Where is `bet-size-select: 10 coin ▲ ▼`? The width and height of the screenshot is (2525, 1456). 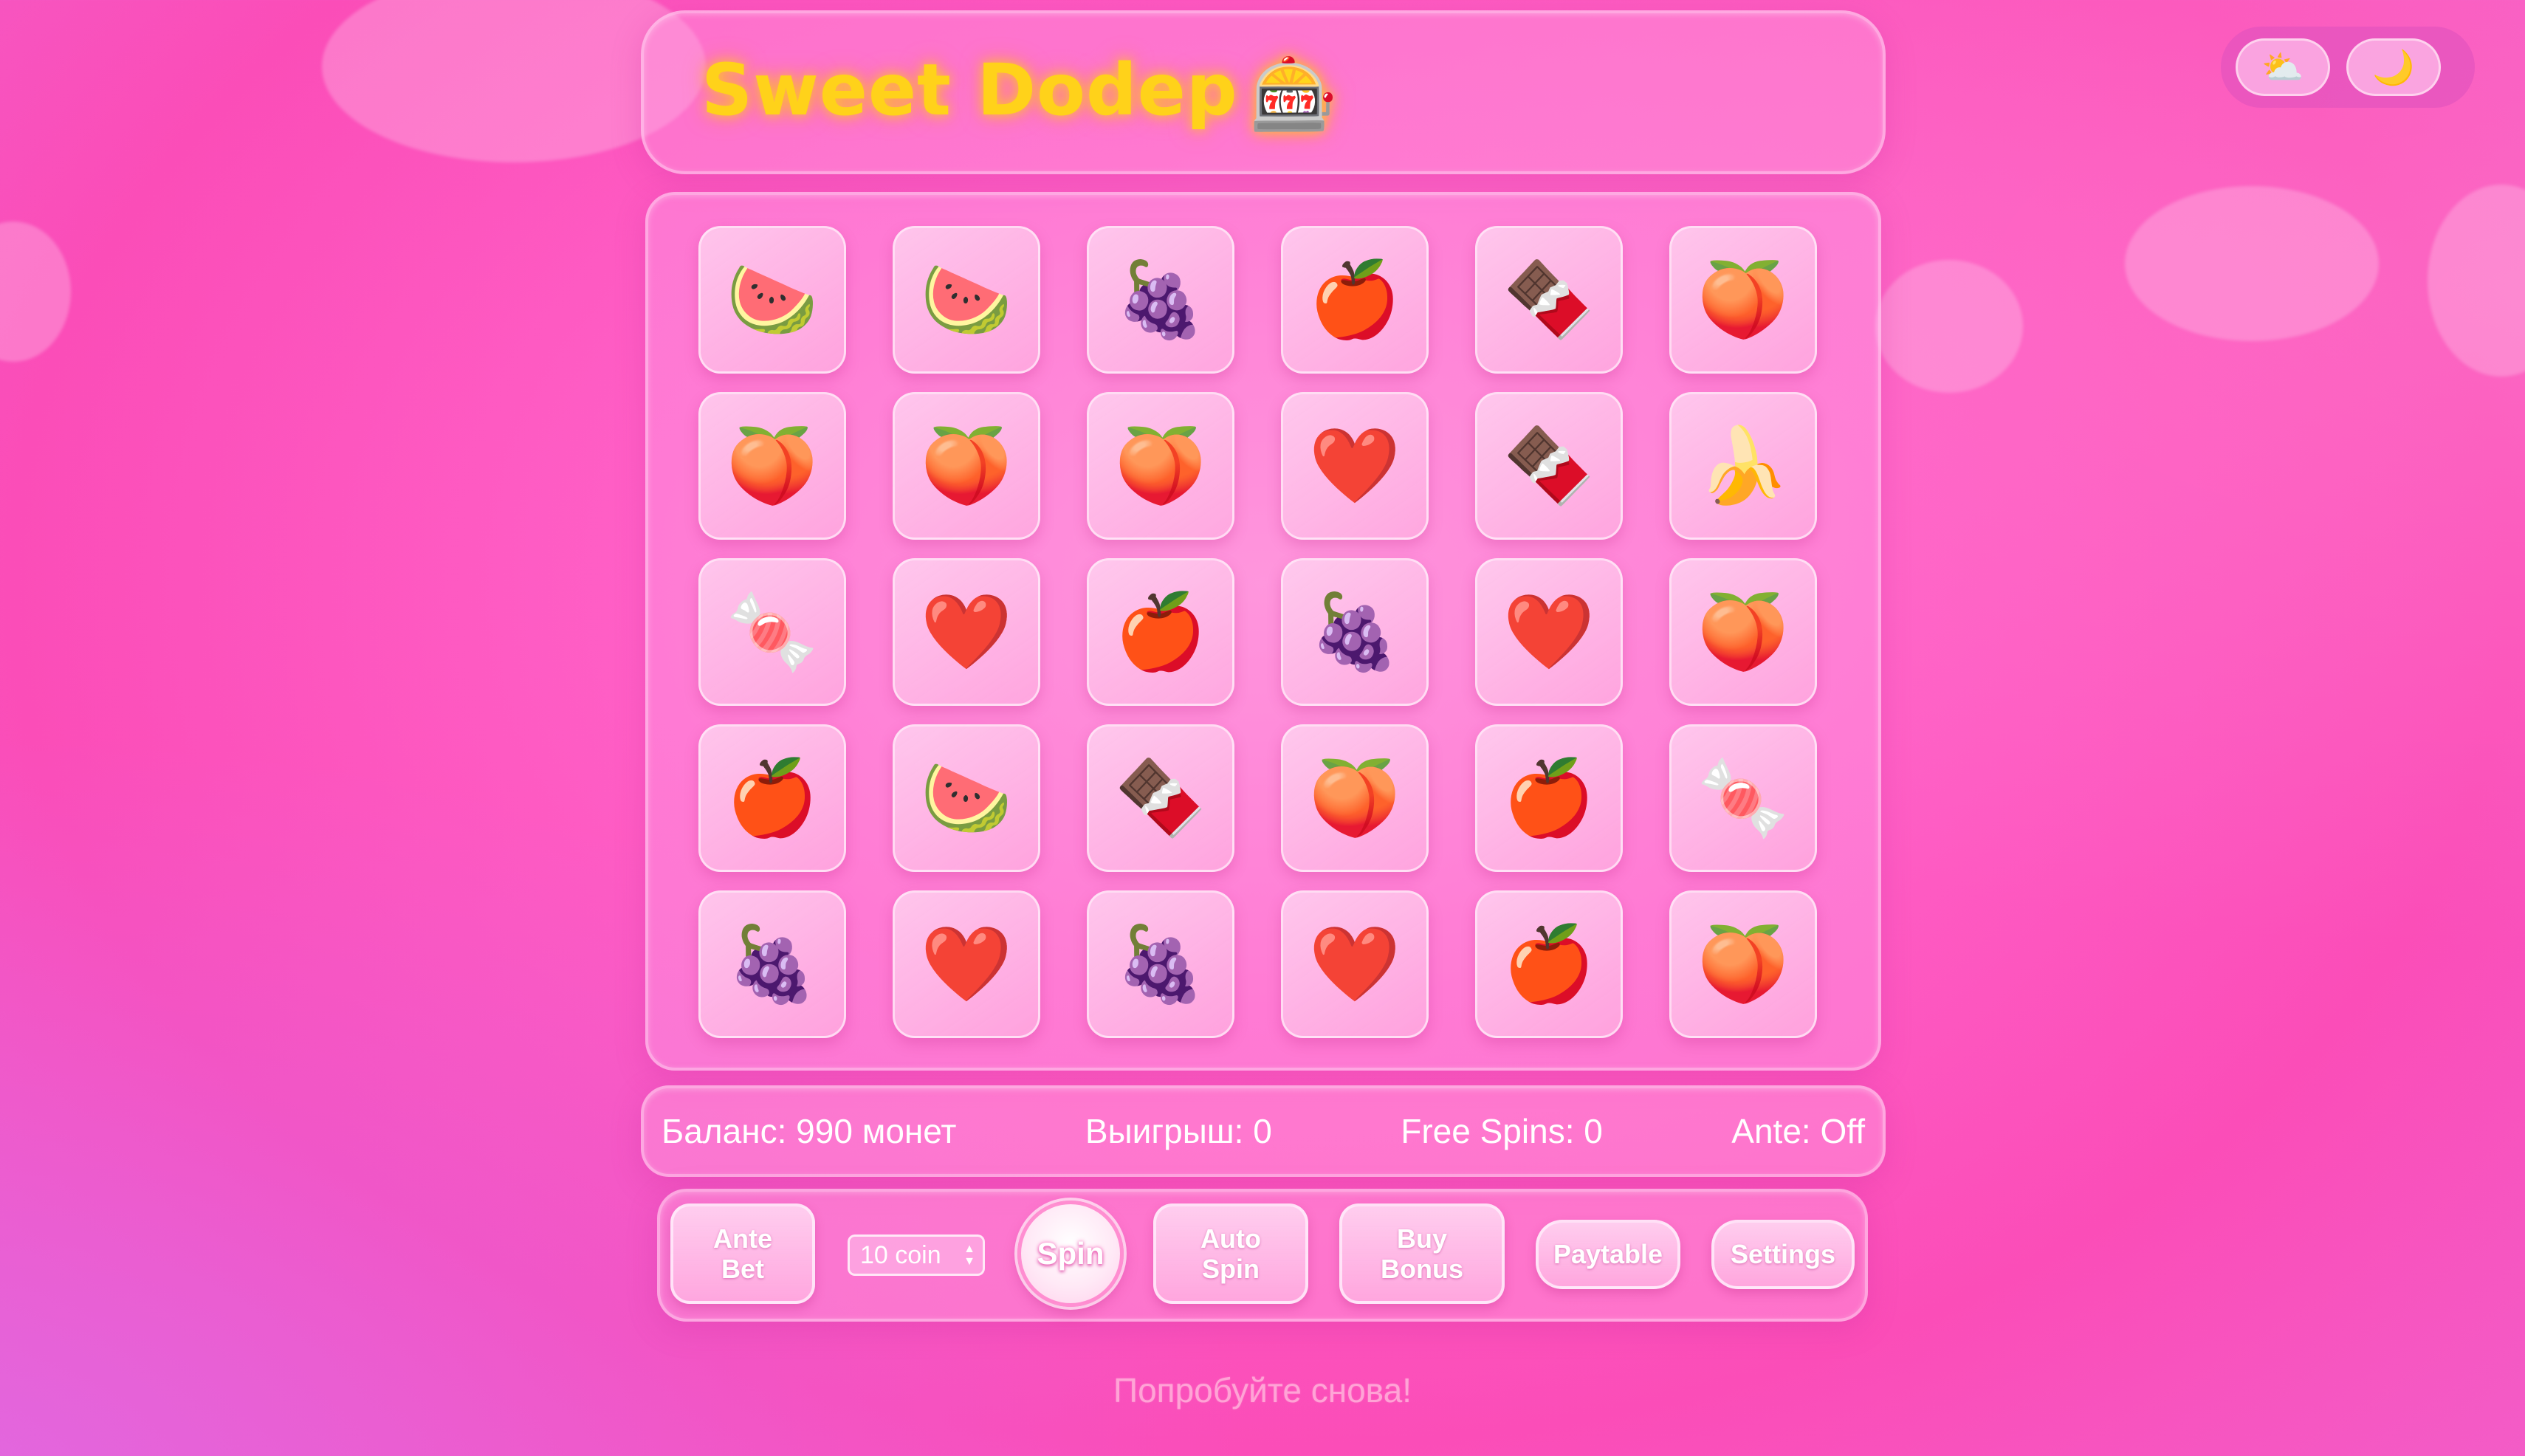 bet-size-select: 10 coin ▲ ▼ is located at coordinates (917, 1255).